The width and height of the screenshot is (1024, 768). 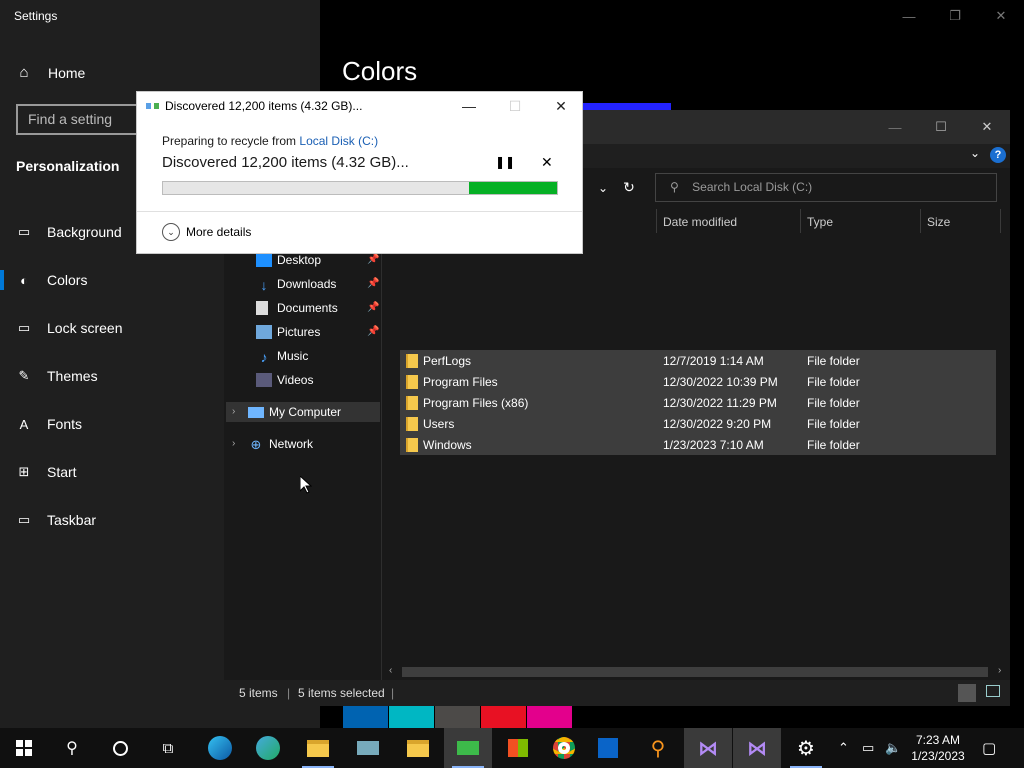 I want to click on nav-pictures: Pictures, so click(x=288, y=332).